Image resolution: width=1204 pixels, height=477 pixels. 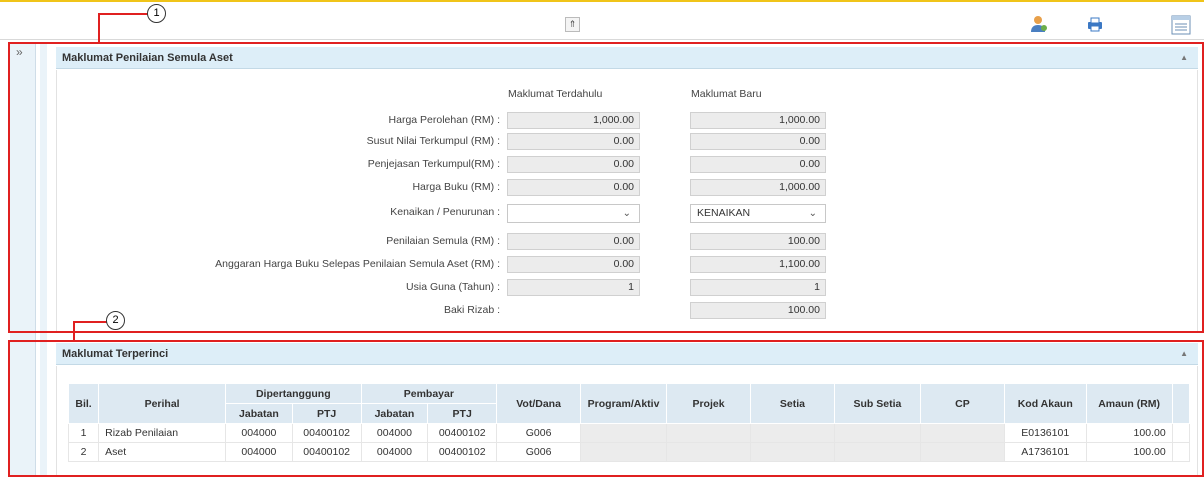 I want to click on callout-marker-2: 2, so click(x=115, y=320).